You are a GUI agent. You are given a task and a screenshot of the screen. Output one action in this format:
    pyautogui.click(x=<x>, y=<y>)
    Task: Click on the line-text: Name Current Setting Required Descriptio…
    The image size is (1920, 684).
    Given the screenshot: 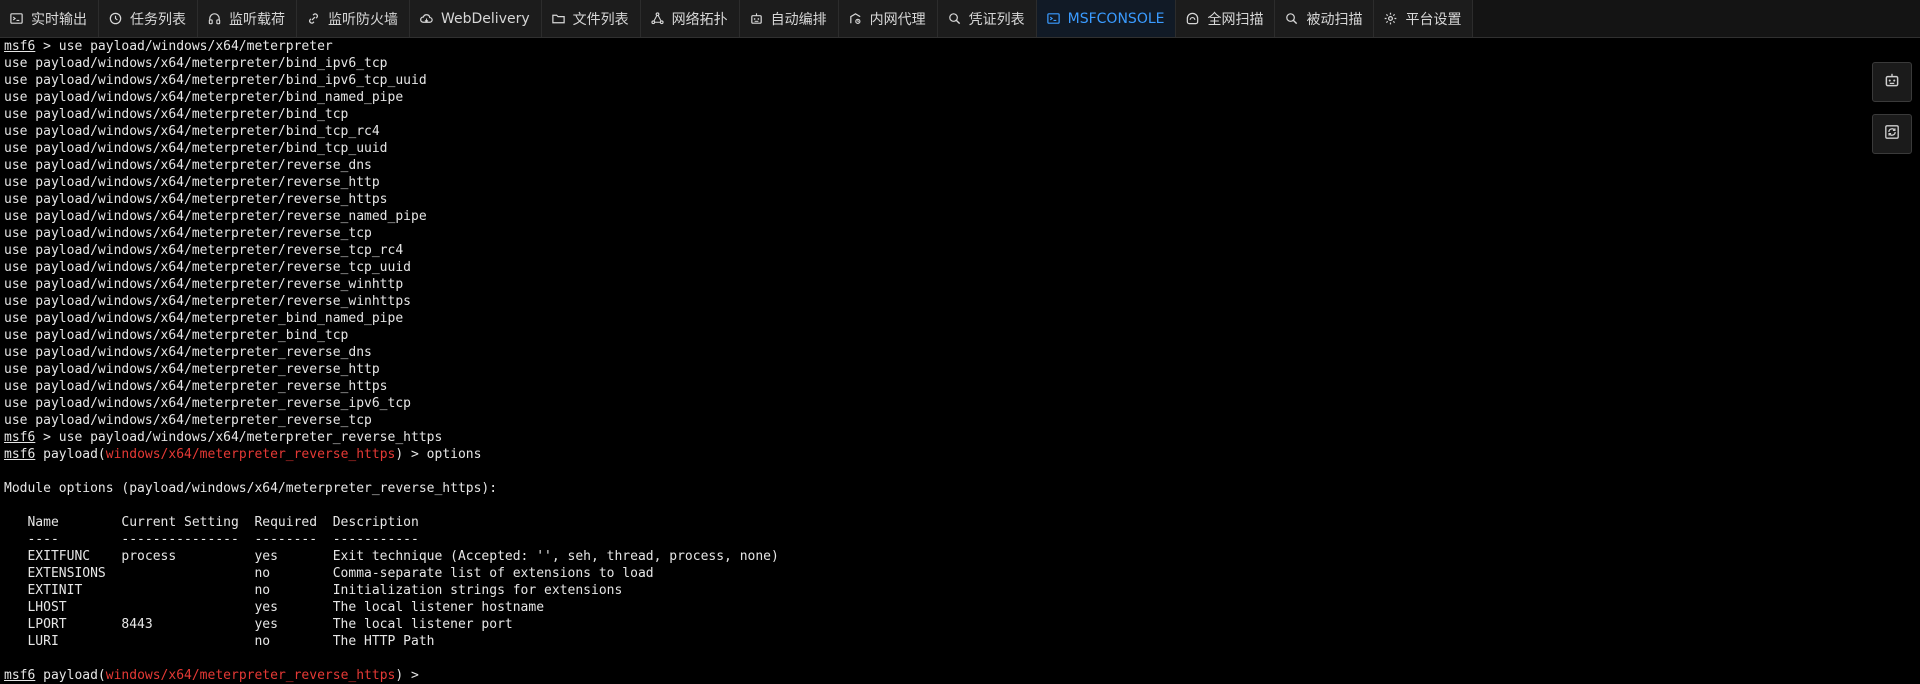 What is the action you would take?
    pyautogui.click(x=211, y=522)
    